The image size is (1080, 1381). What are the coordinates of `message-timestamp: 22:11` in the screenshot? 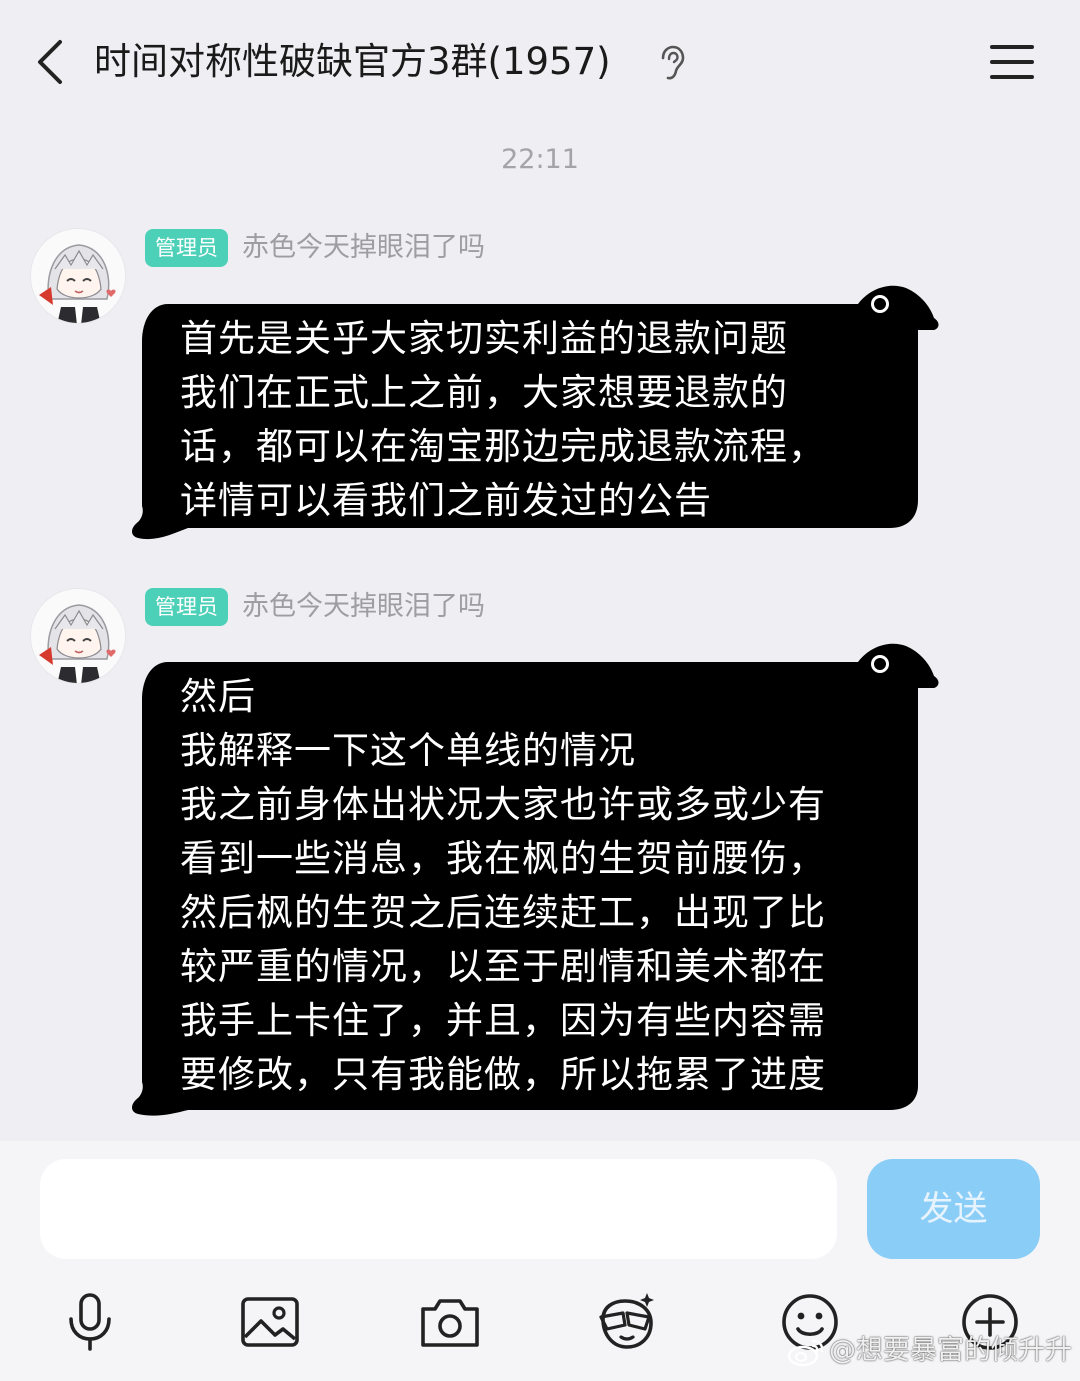 It's located at (540, 159).